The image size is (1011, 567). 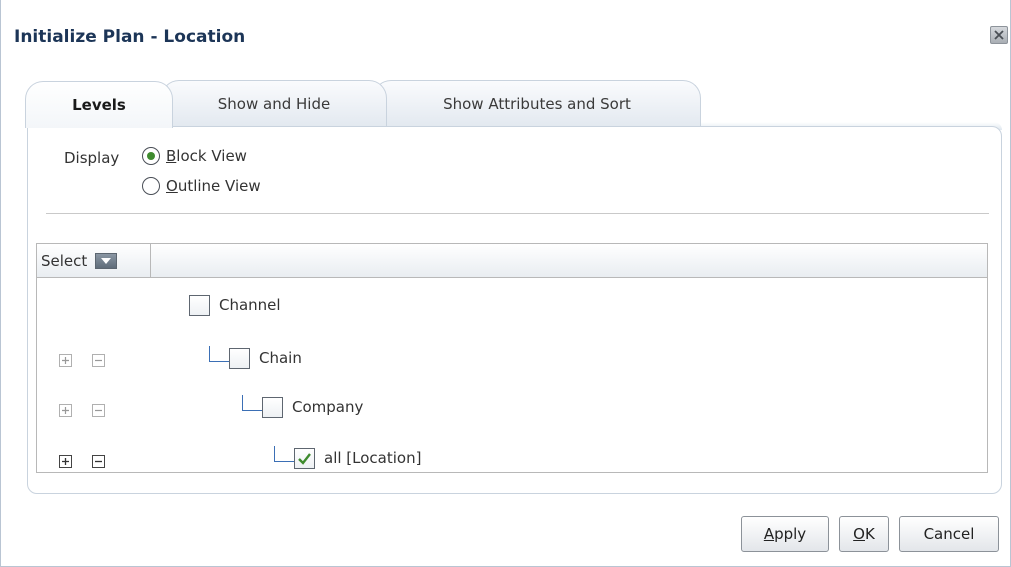 I want to click on ok-button: OK, so click(x=864, y=534).